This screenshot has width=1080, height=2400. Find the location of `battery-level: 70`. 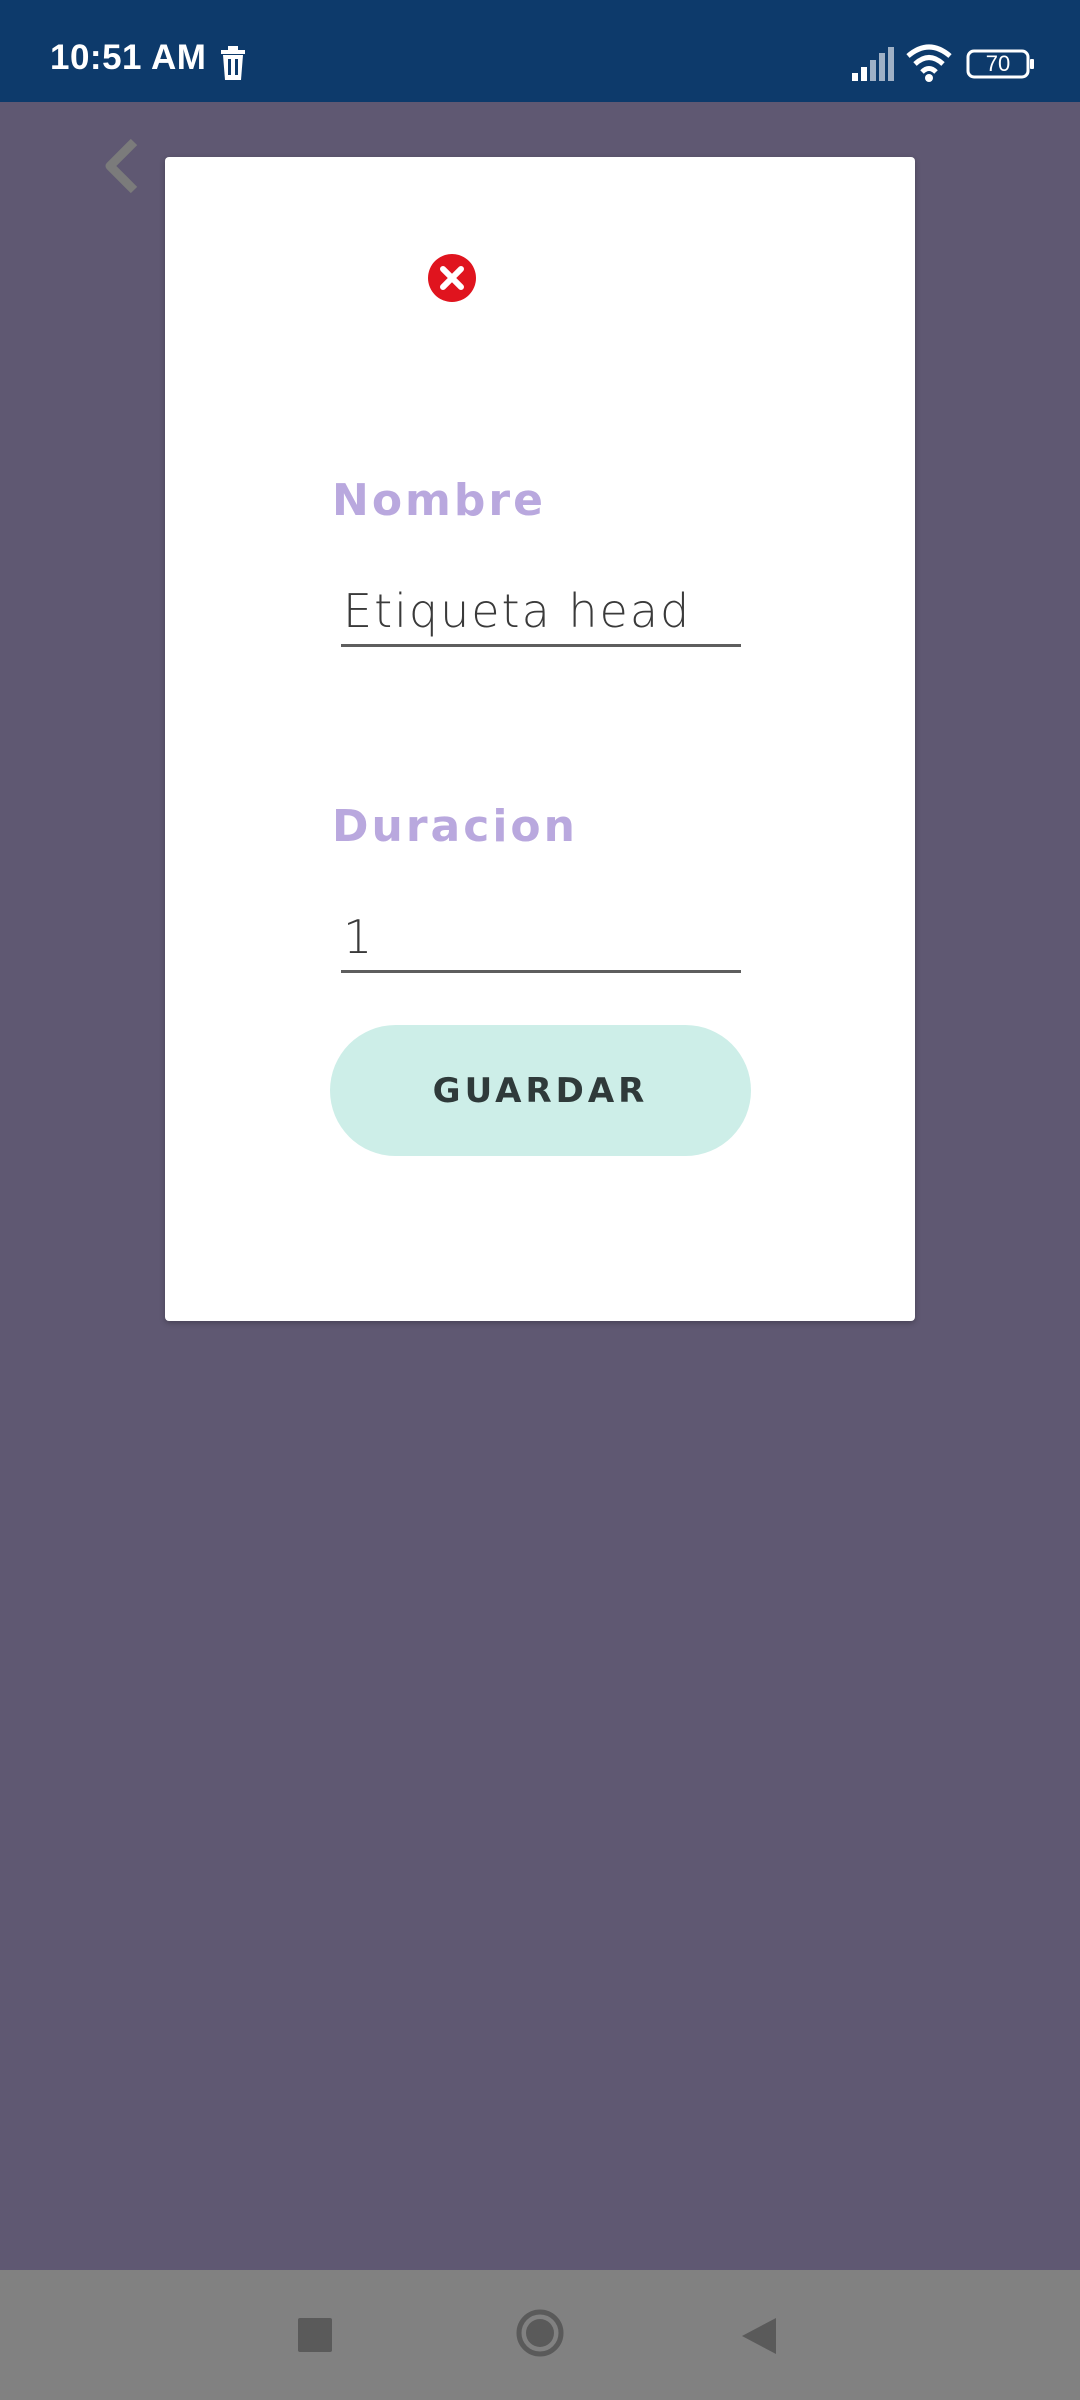

battery-level: 70 is located at coordinates (998, 63).